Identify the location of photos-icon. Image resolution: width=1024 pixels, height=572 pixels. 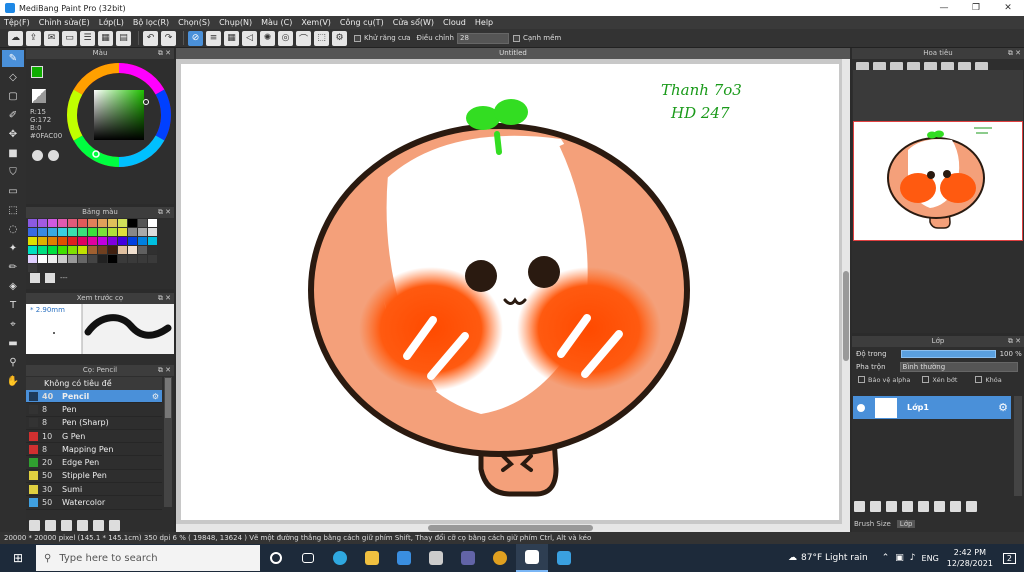
(564, 558).